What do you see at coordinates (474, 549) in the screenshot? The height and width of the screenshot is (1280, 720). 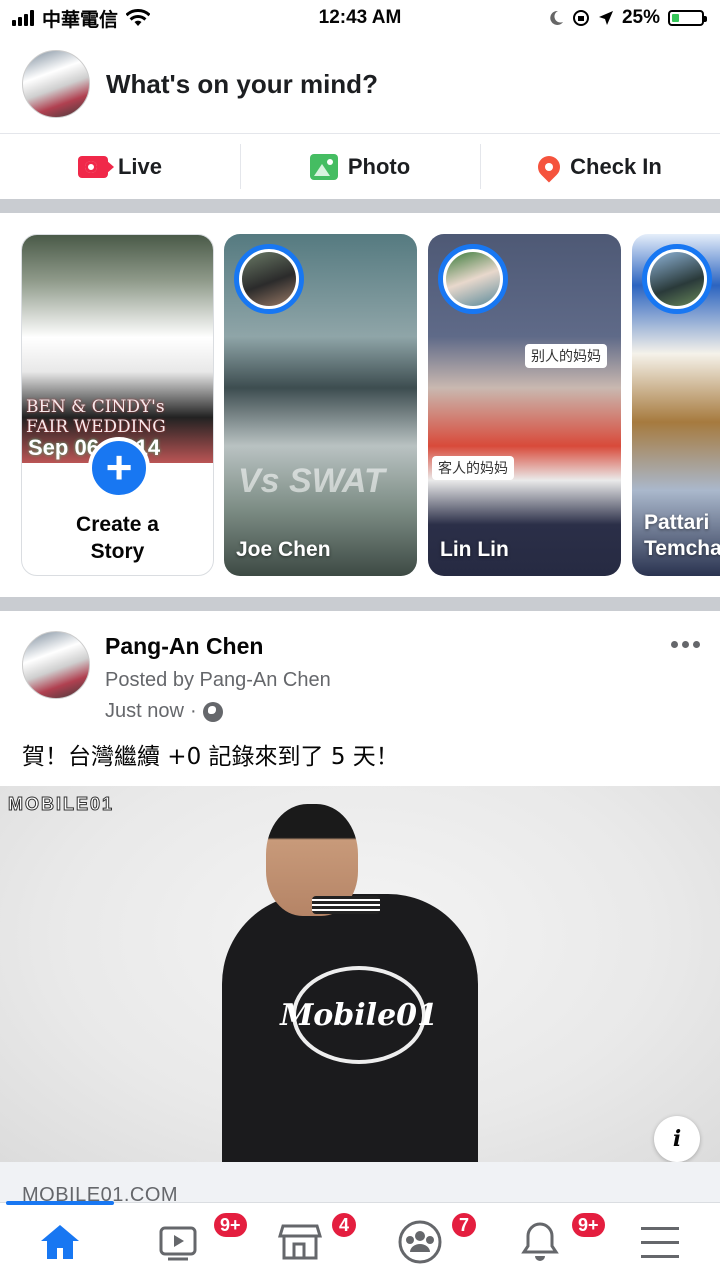 I see `story-name: Lin Lin` at bounding box center [474, 549].